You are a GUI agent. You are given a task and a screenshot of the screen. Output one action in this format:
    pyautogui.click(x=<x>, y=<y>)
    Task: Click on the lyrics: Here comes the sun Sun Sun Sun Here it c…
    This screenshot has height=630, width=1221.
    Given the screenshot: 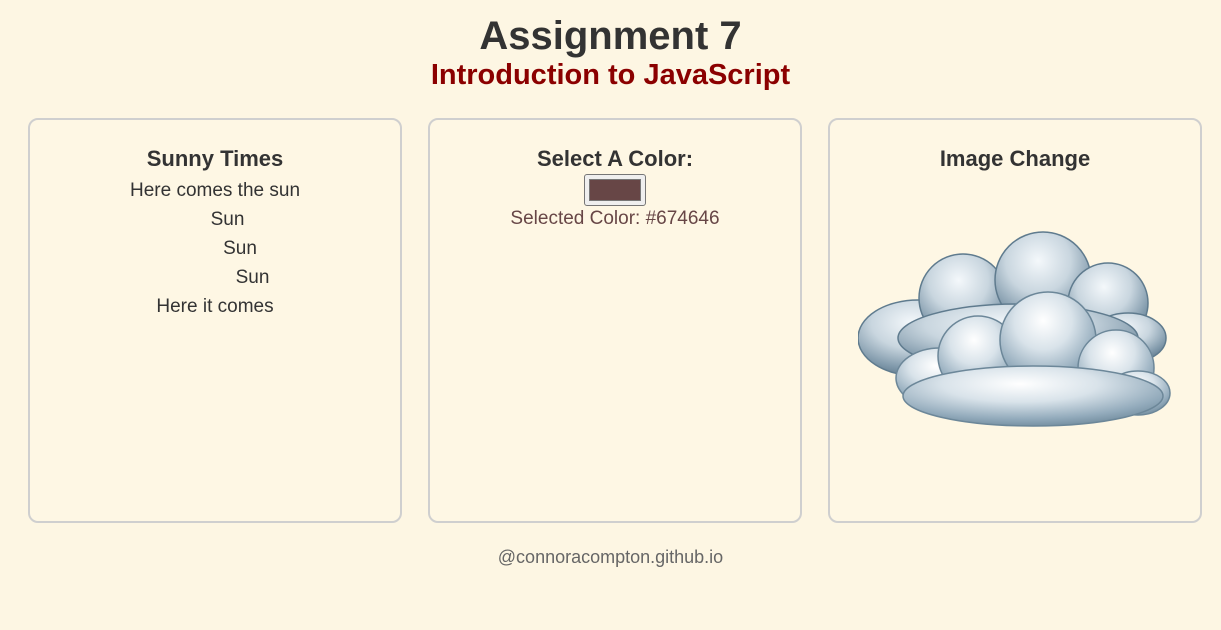 What is the action you would take?
    pyautogui.click(x=215, y=248)
    